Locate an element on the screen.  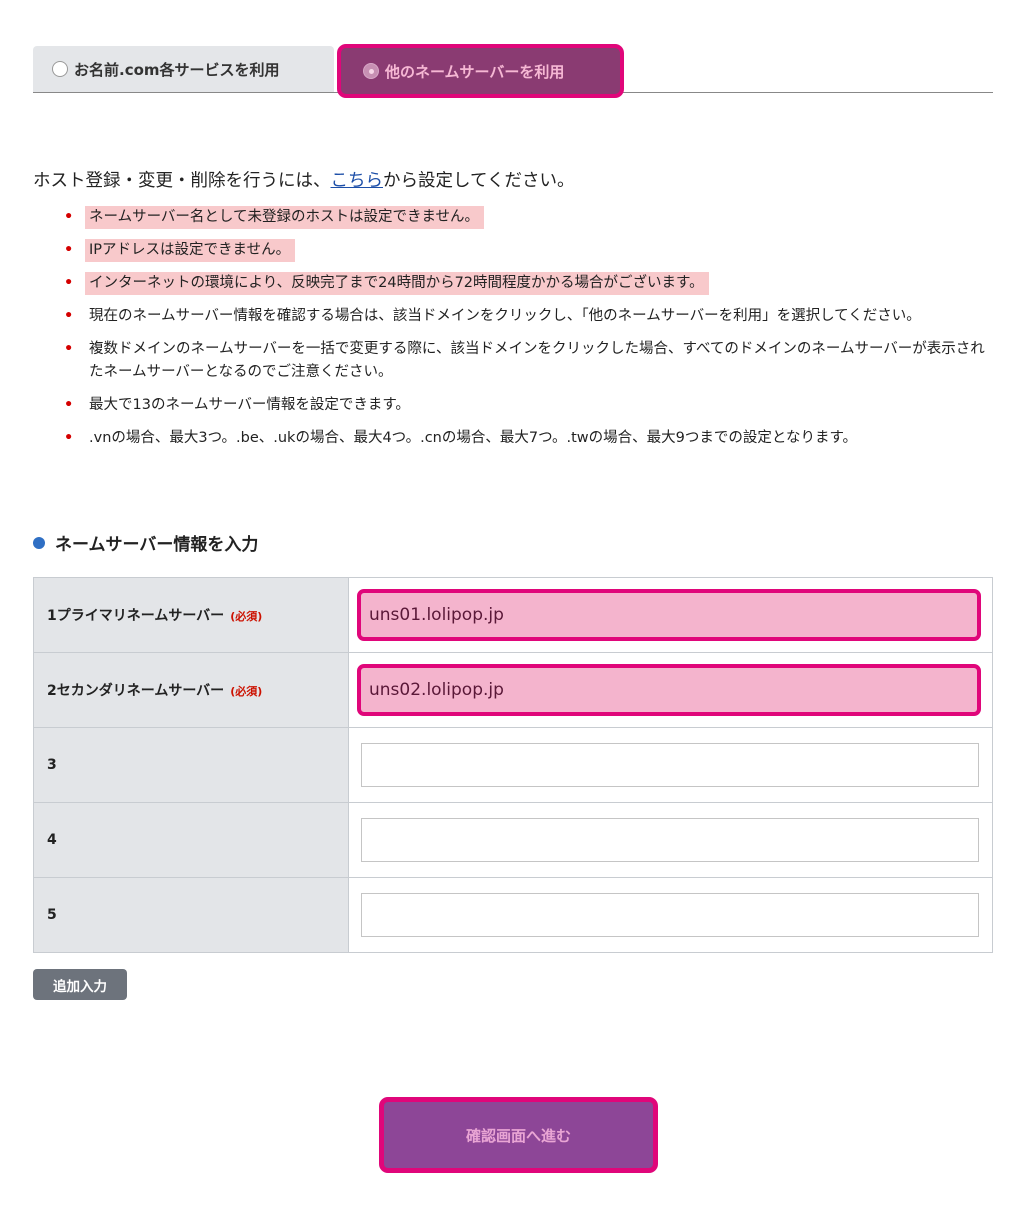
row-label: 3 is located at coordinates (191, 765).